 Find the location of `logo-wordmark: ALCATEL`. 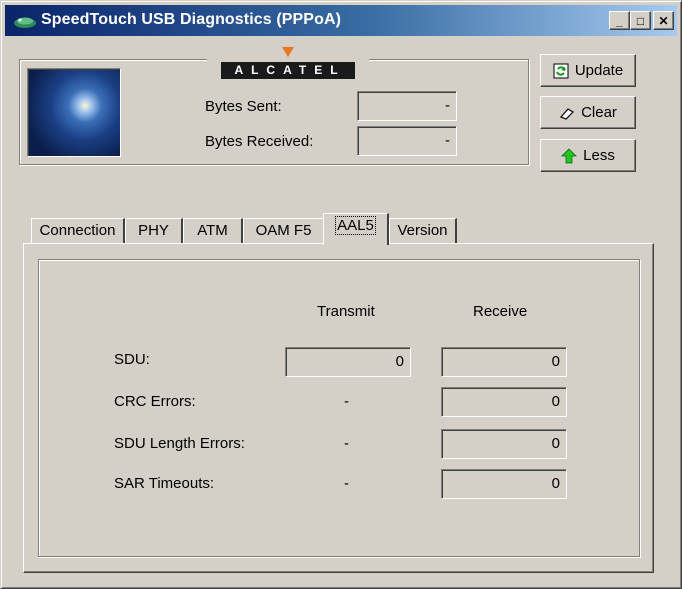

logo-wordmark: ALCATEL is located at coordinates (288, 70).